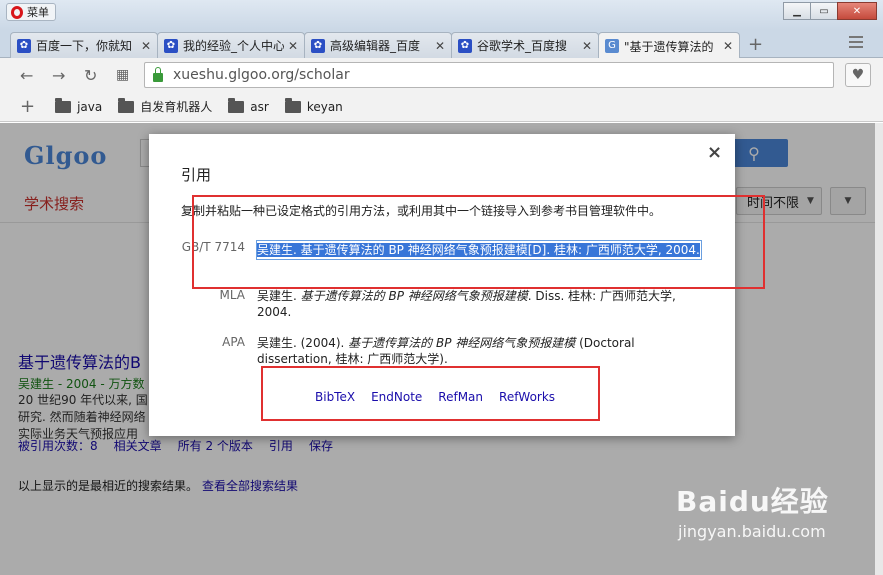 The height and width of the screenshot is (575, 883). Describe the element at coordinates (17, 12) in the screenshot. I see `opera-logo-icon` at that location.